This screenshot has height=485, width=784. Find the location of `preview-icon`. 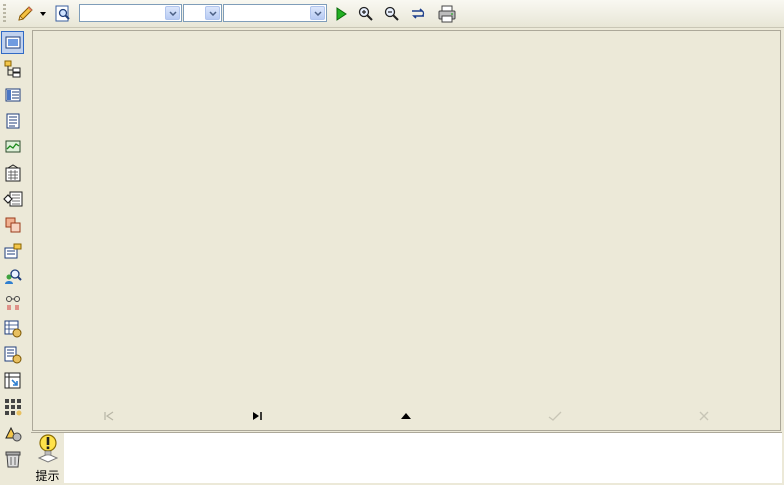

preview-icon is located at coordinates (63, 14).